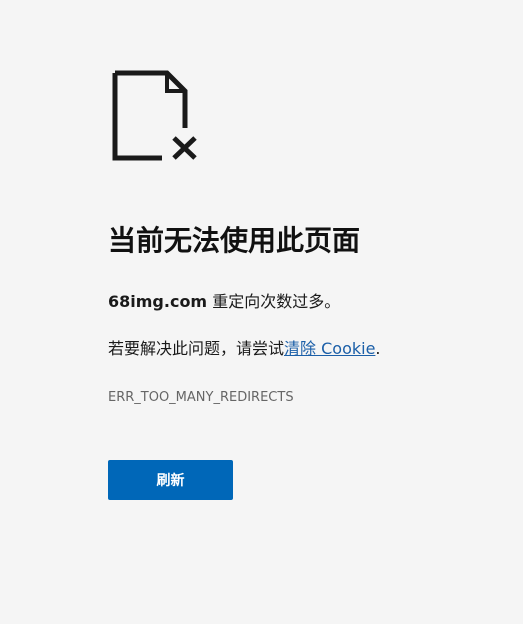  What do you see at coordinates (201, 397) in the screenshot?
I see `error-code: ERR_TOO_MANY_REDIRECTS` at bounding box center [201, 397].